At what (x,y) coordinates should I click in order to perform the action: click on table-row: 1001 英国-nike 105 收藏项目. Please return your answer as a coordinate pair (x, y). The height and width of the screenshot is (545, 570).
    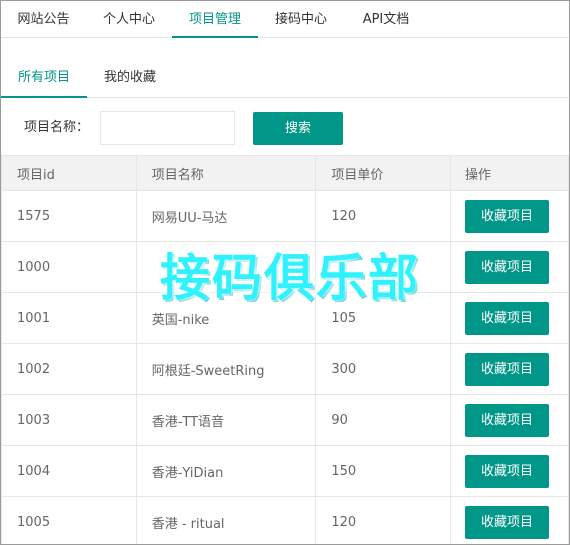
    Looking at the image, I should click on (285, 318).